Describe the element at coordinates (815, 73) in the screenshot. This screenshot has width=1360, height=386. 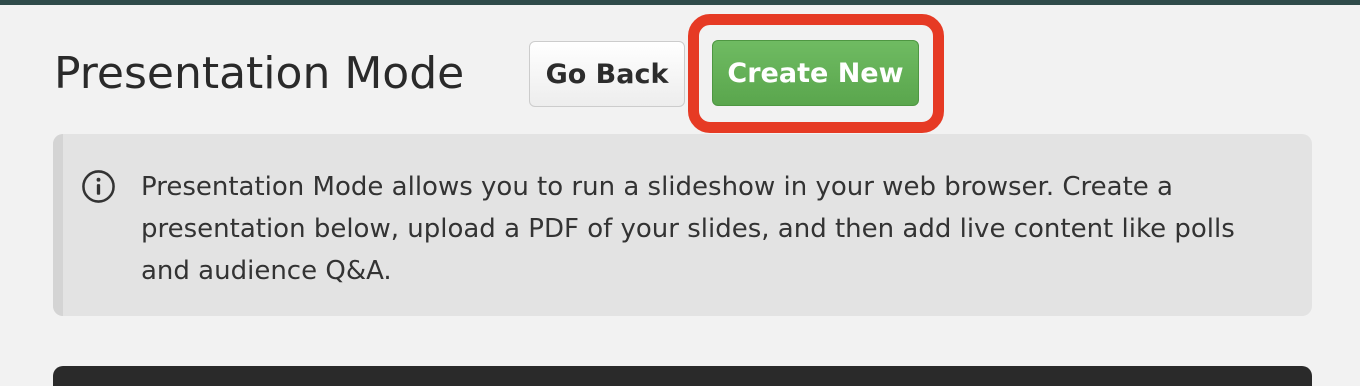
I see `create-new-button: Create New` at that location.